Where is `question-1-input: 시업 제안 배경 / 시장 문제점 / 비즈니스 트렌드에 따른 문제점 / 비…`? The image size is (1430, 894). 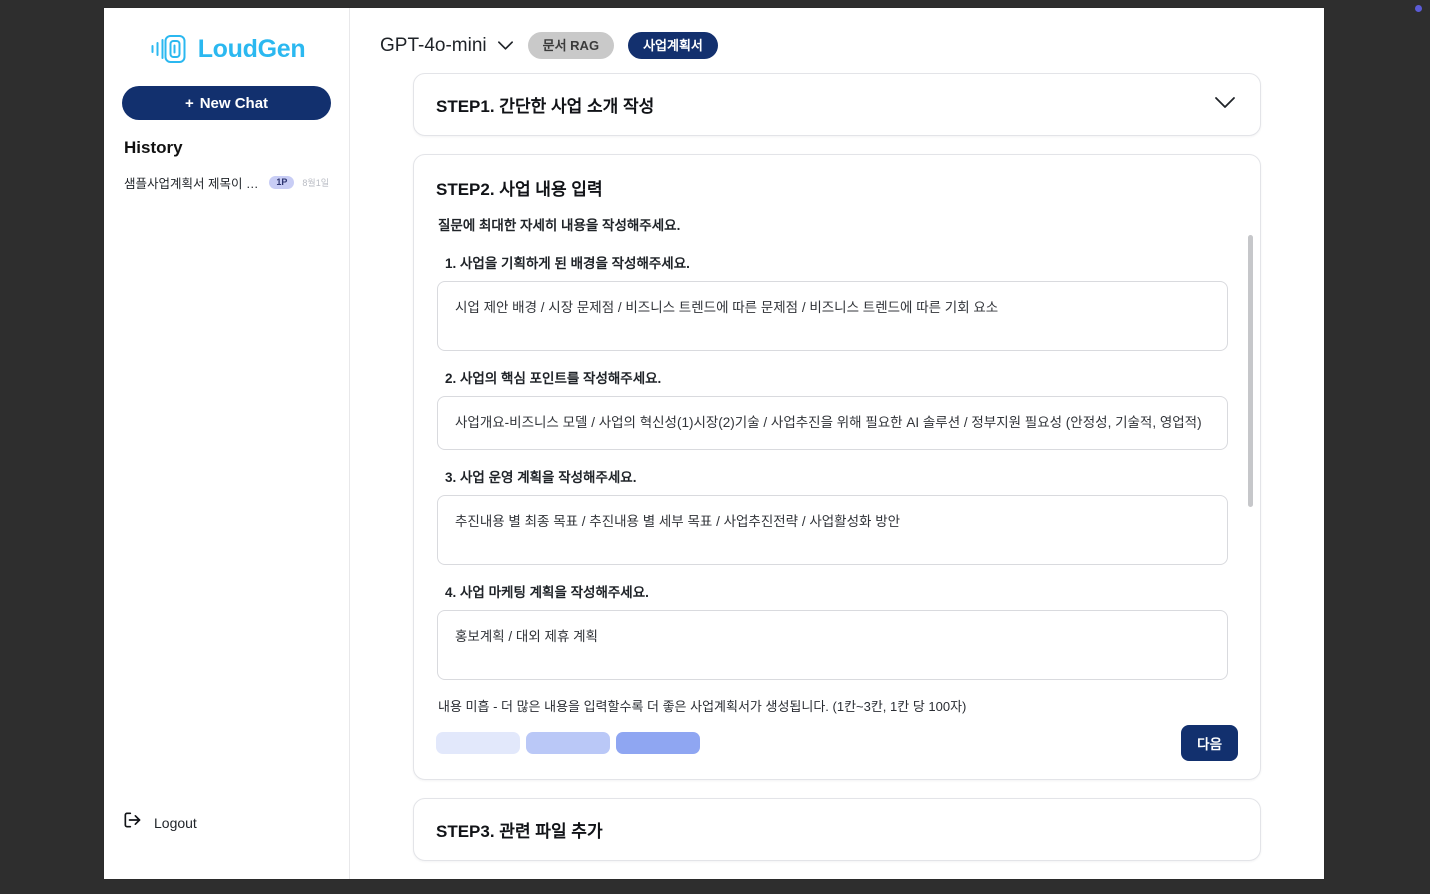
question-1-input: 시업 제안 배경 / 시장 문제점 / 비즈니스 트렌드에 따른 문제점 / 비… is located at coordinates (832, 316).